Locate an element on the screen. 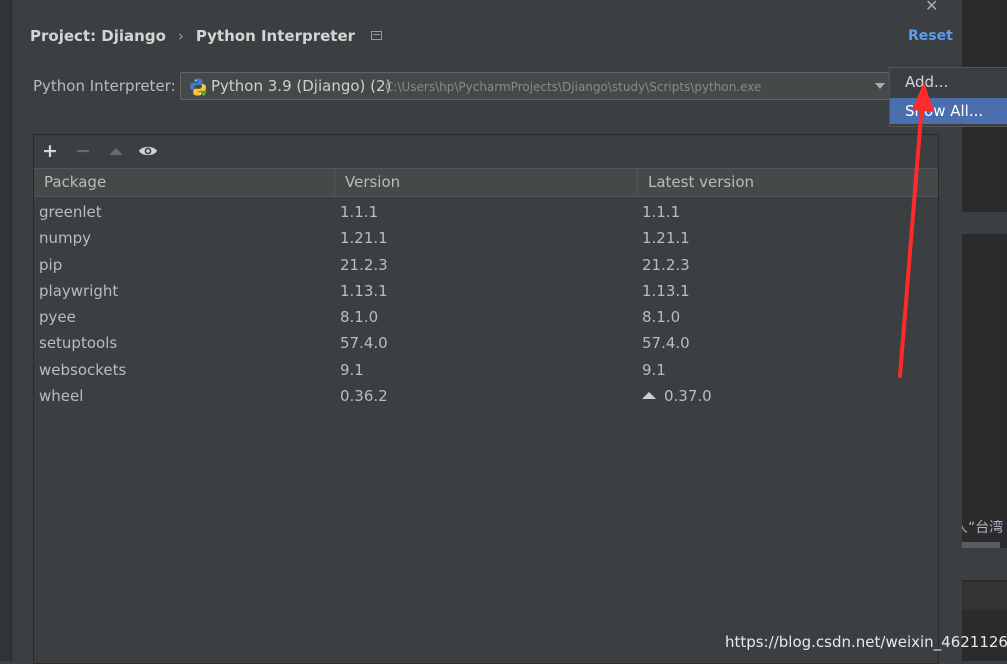 Image resolution: width=1007 pixels, height=664 pixels. eye-icon is located at coordinates (148, 151).